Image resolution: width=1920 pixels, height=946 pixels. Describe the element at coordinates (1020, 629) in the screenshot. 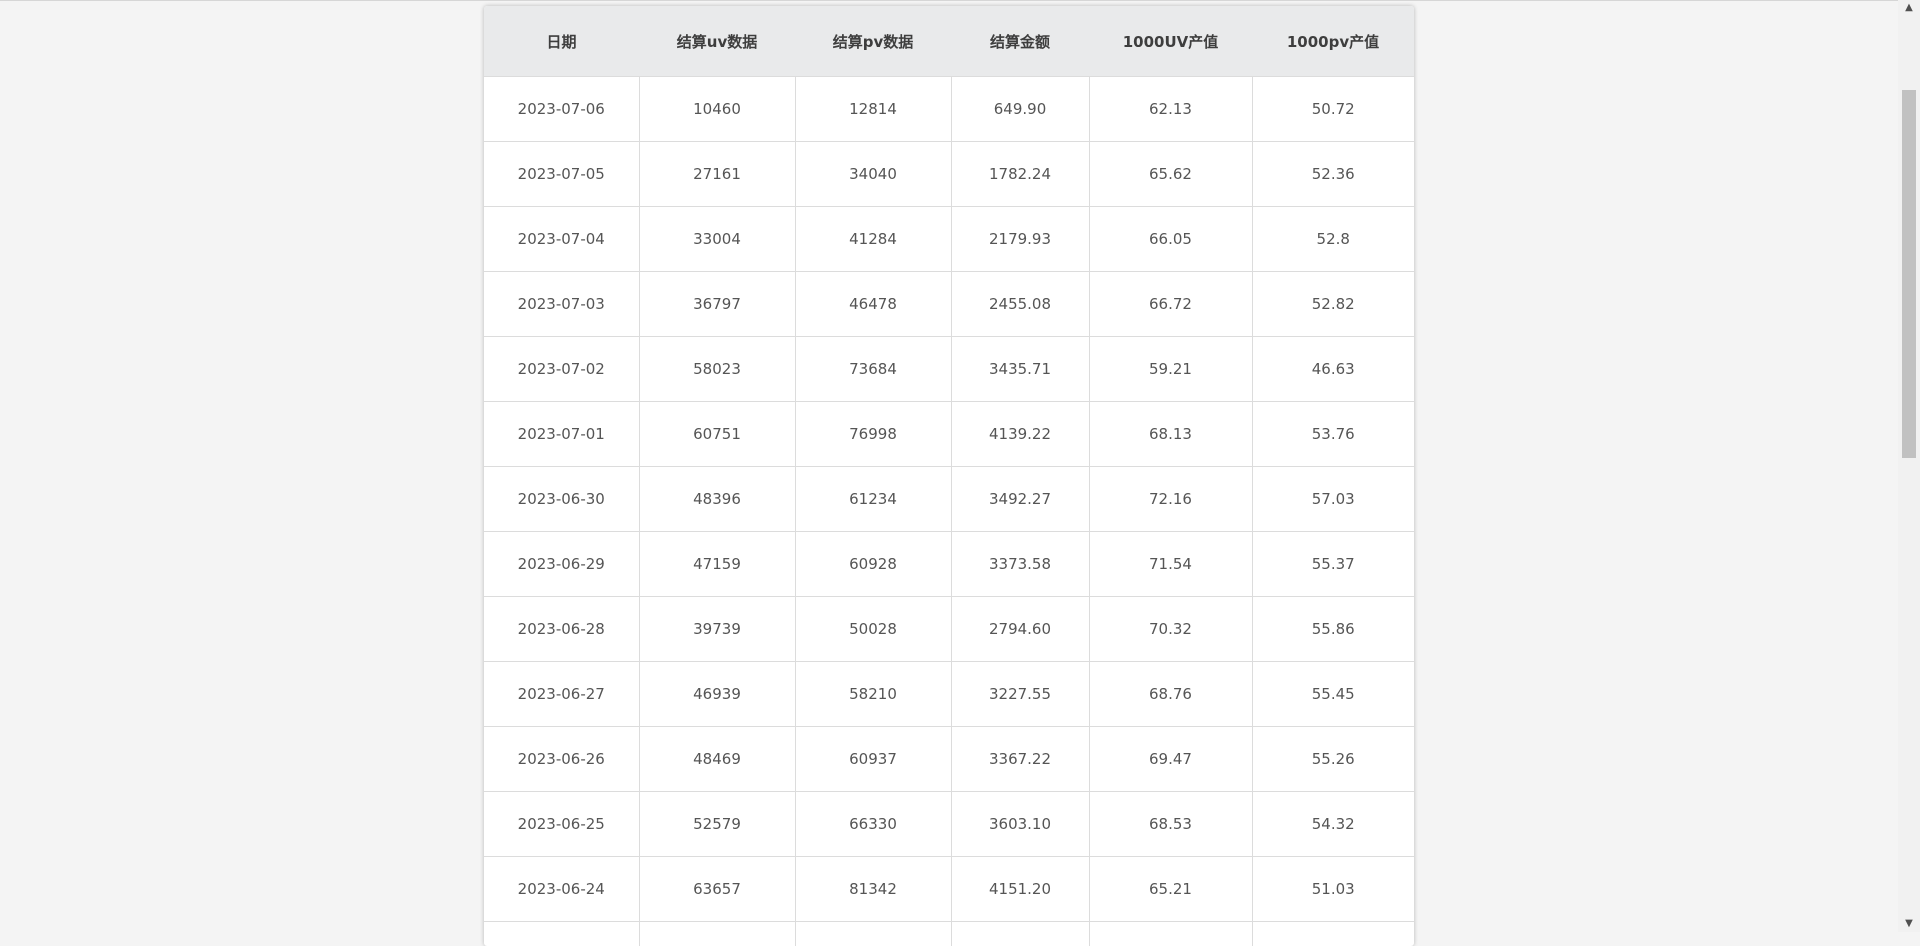

I see `cell-amount: 2794.60` at that location.